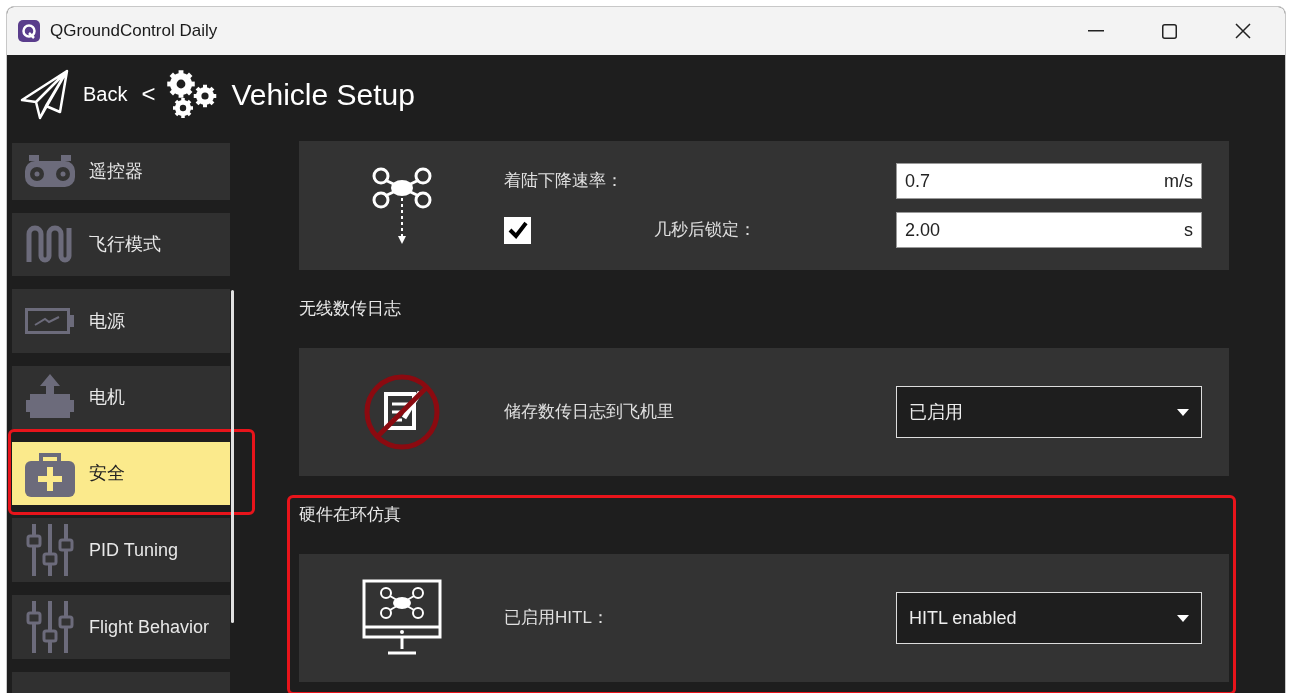  I want to click on page-title: Vehicle Setup, so click(323, 94).